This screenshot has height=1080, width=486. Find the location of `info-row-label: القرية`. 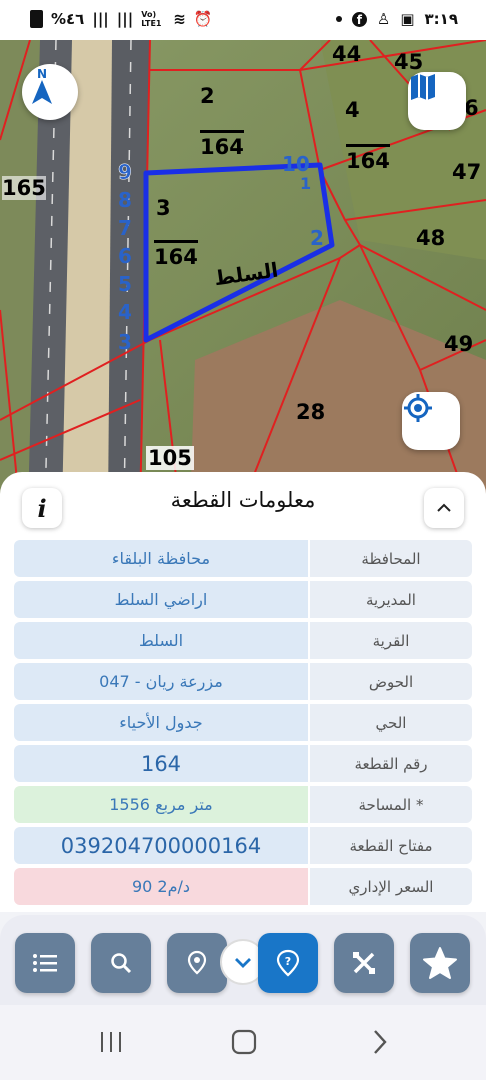

info-row-label: القرية is located at coordinates (391, 640).